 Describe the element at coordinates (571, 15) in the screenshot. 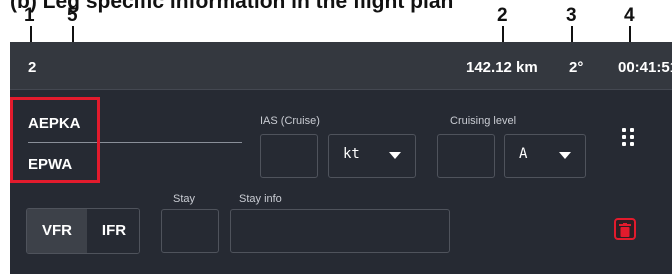

I see `callout-3: 3` at that location.